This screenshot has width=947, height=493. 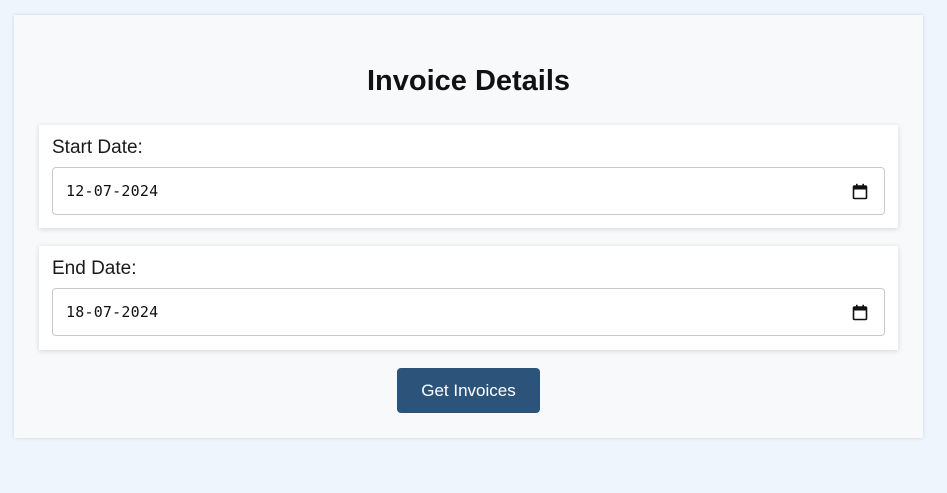 What do you see at coordinates (112, 312) in the screenshot?
I see `end-date-value: 18-07-2024` at bounding box center [112, 312].